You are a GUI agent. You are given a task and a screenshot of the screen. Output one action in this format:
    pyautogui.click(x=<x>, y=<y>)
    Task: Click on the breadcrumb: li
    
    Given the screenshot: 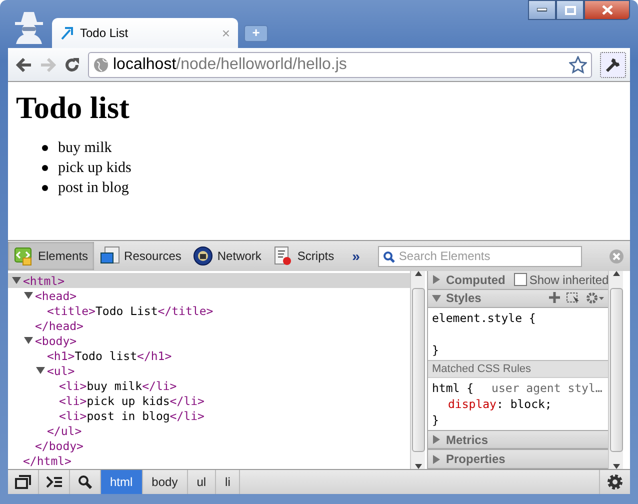 What is the action you would take?
    pyautogui.click(x=228, y=482)
    